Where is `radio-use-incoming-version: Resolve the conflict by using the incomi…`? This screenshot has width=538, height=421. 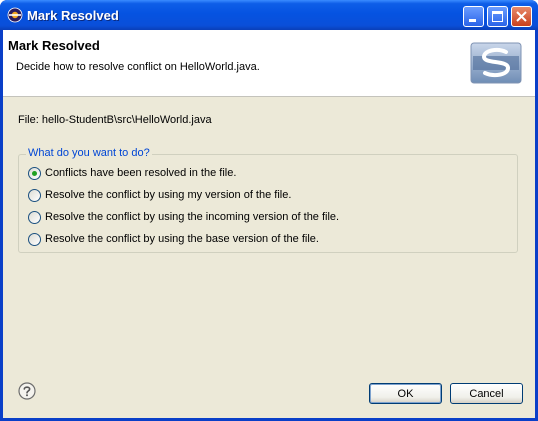 radio-use-incoming-version: Resolve the conflict by using the incomi… is located at coordinates (183, 217).